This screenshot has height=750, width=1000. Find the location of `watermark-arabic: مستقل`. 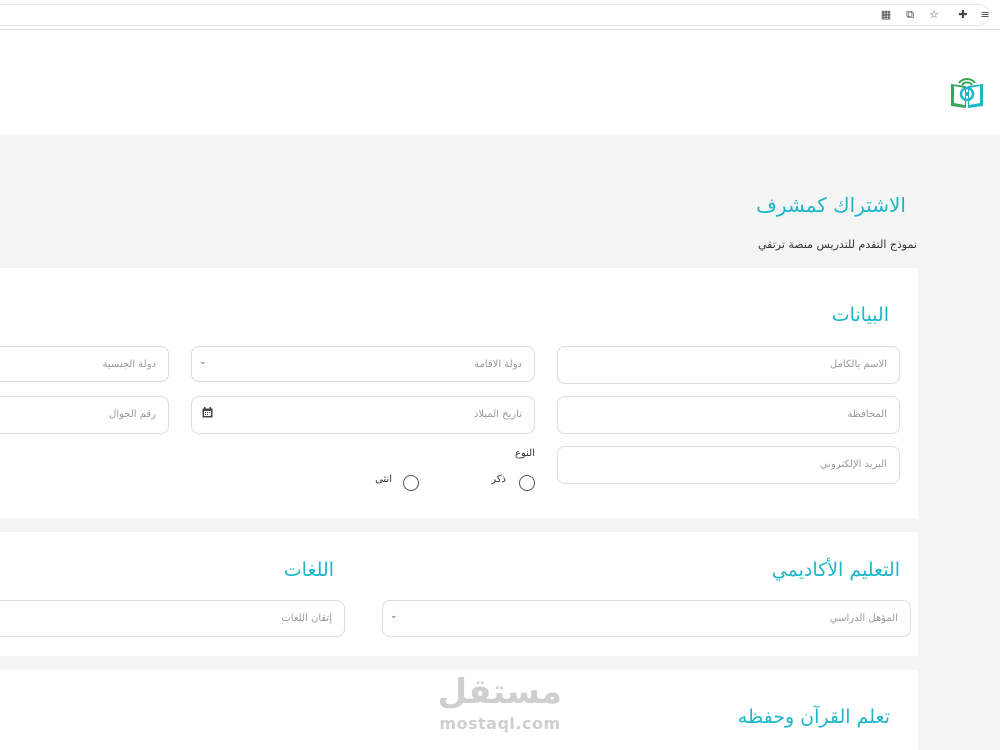

watermark-arabic: مستقل is located at coordinates (499, 692).